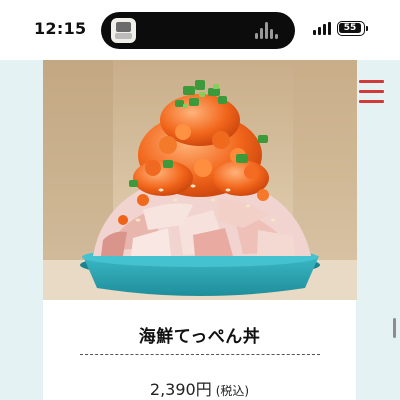 The image size is (400, 400). What do you see at coordinates (199, 337) in the screenshot?
I see `item-title: 海鮮てっぺん丼` at bounding box center [199, 337].